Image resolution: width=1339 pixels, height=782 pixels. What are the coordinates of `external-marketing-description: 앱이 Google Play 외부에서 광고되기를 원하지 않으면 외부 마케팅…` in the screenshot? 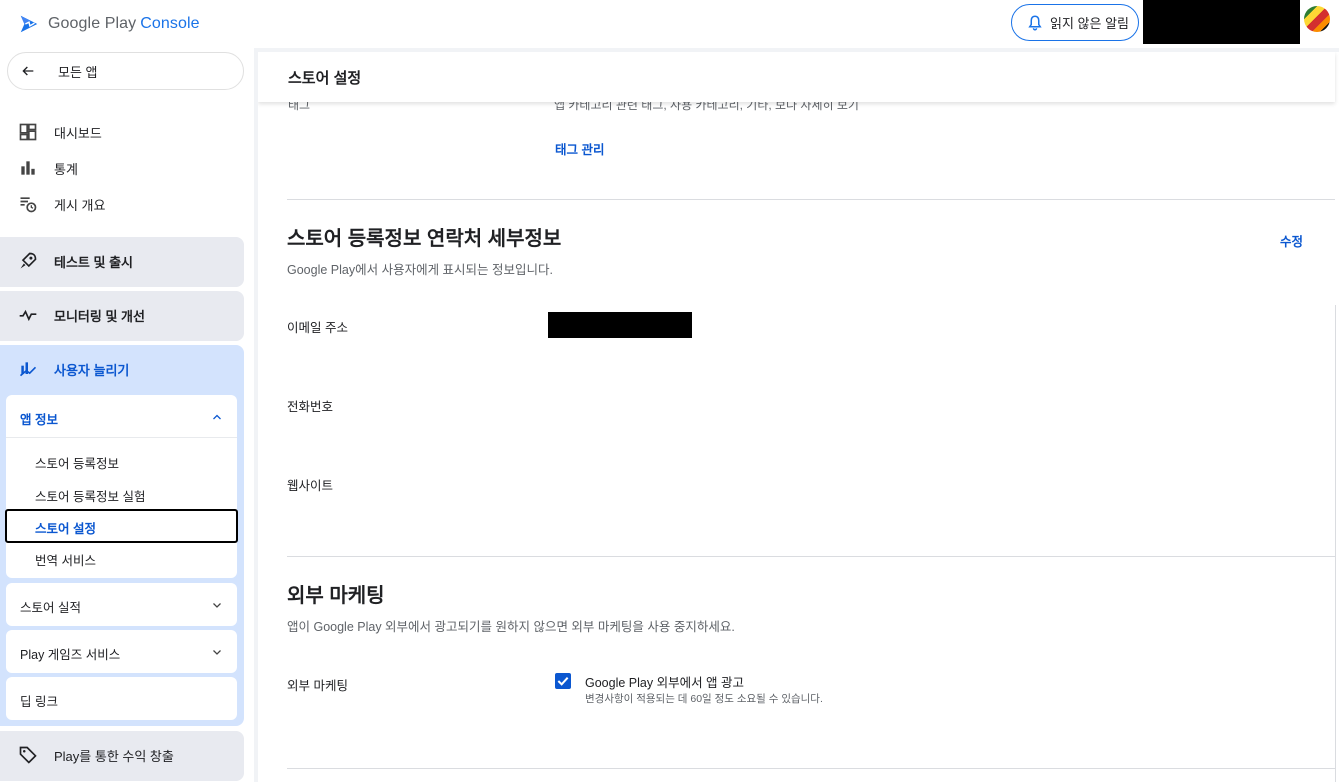 It's located at (511, 627).